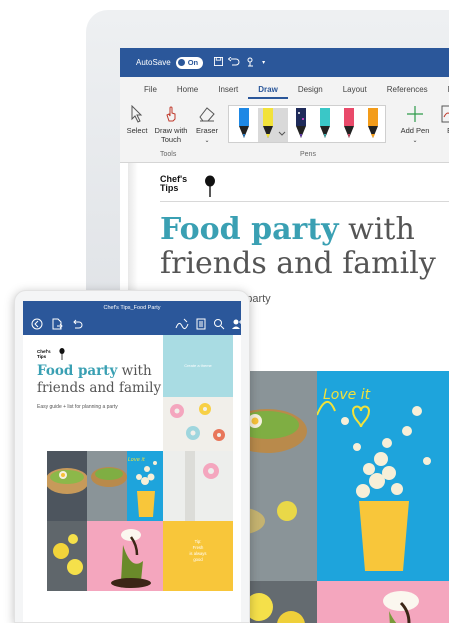  I want to click on tab-design: Design, so click(310, 92).